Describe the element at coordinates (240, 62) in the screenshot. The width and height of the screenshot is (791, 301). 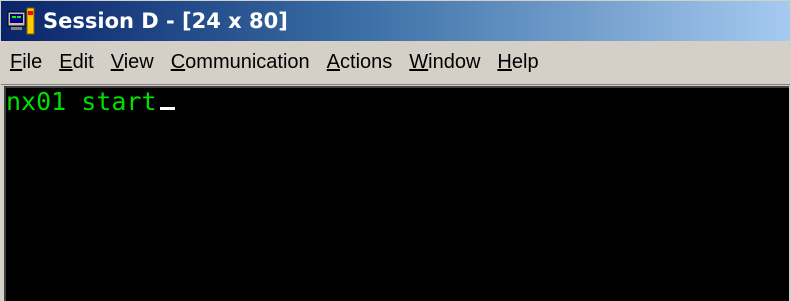
I see `menu-communication: Communication` at that location.